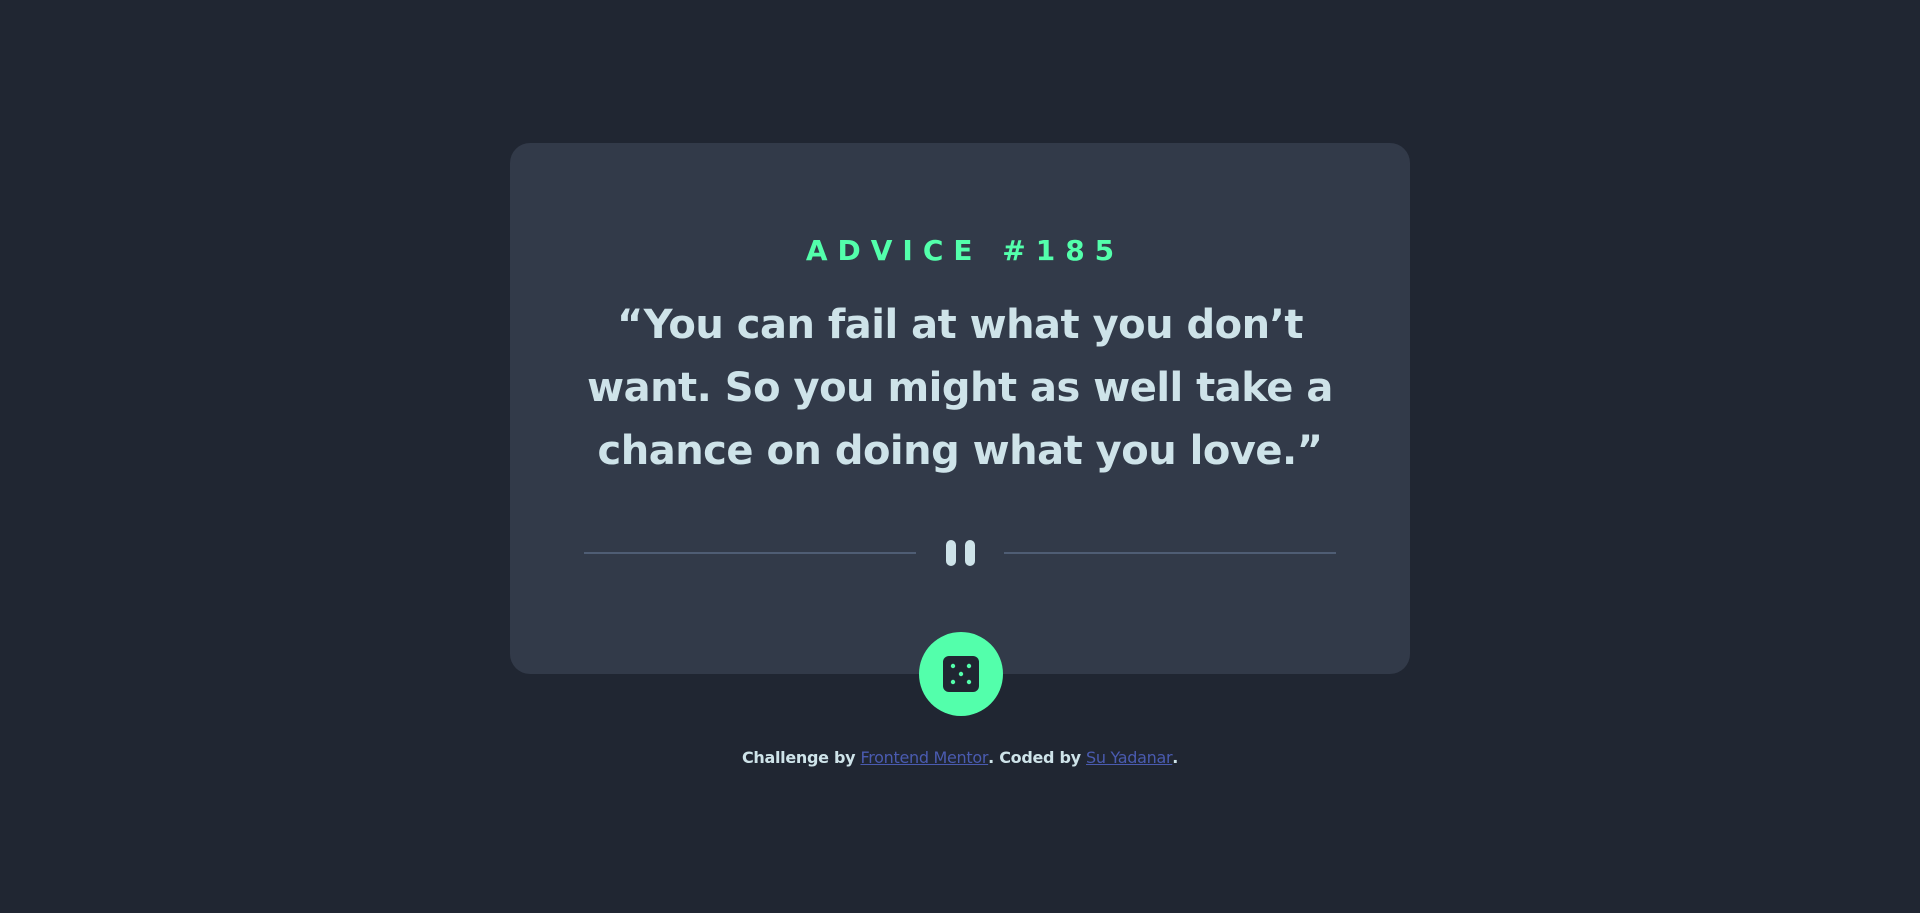 The width and height of the screenshot is (1920, 913). I want to click on pause-icon, so click(960, 553).